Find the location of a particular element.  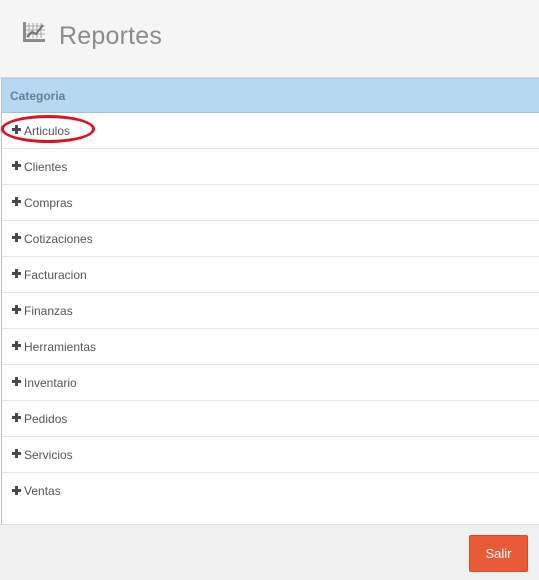

category-row-clientes: Clientes is located at coordinates (270, 167).